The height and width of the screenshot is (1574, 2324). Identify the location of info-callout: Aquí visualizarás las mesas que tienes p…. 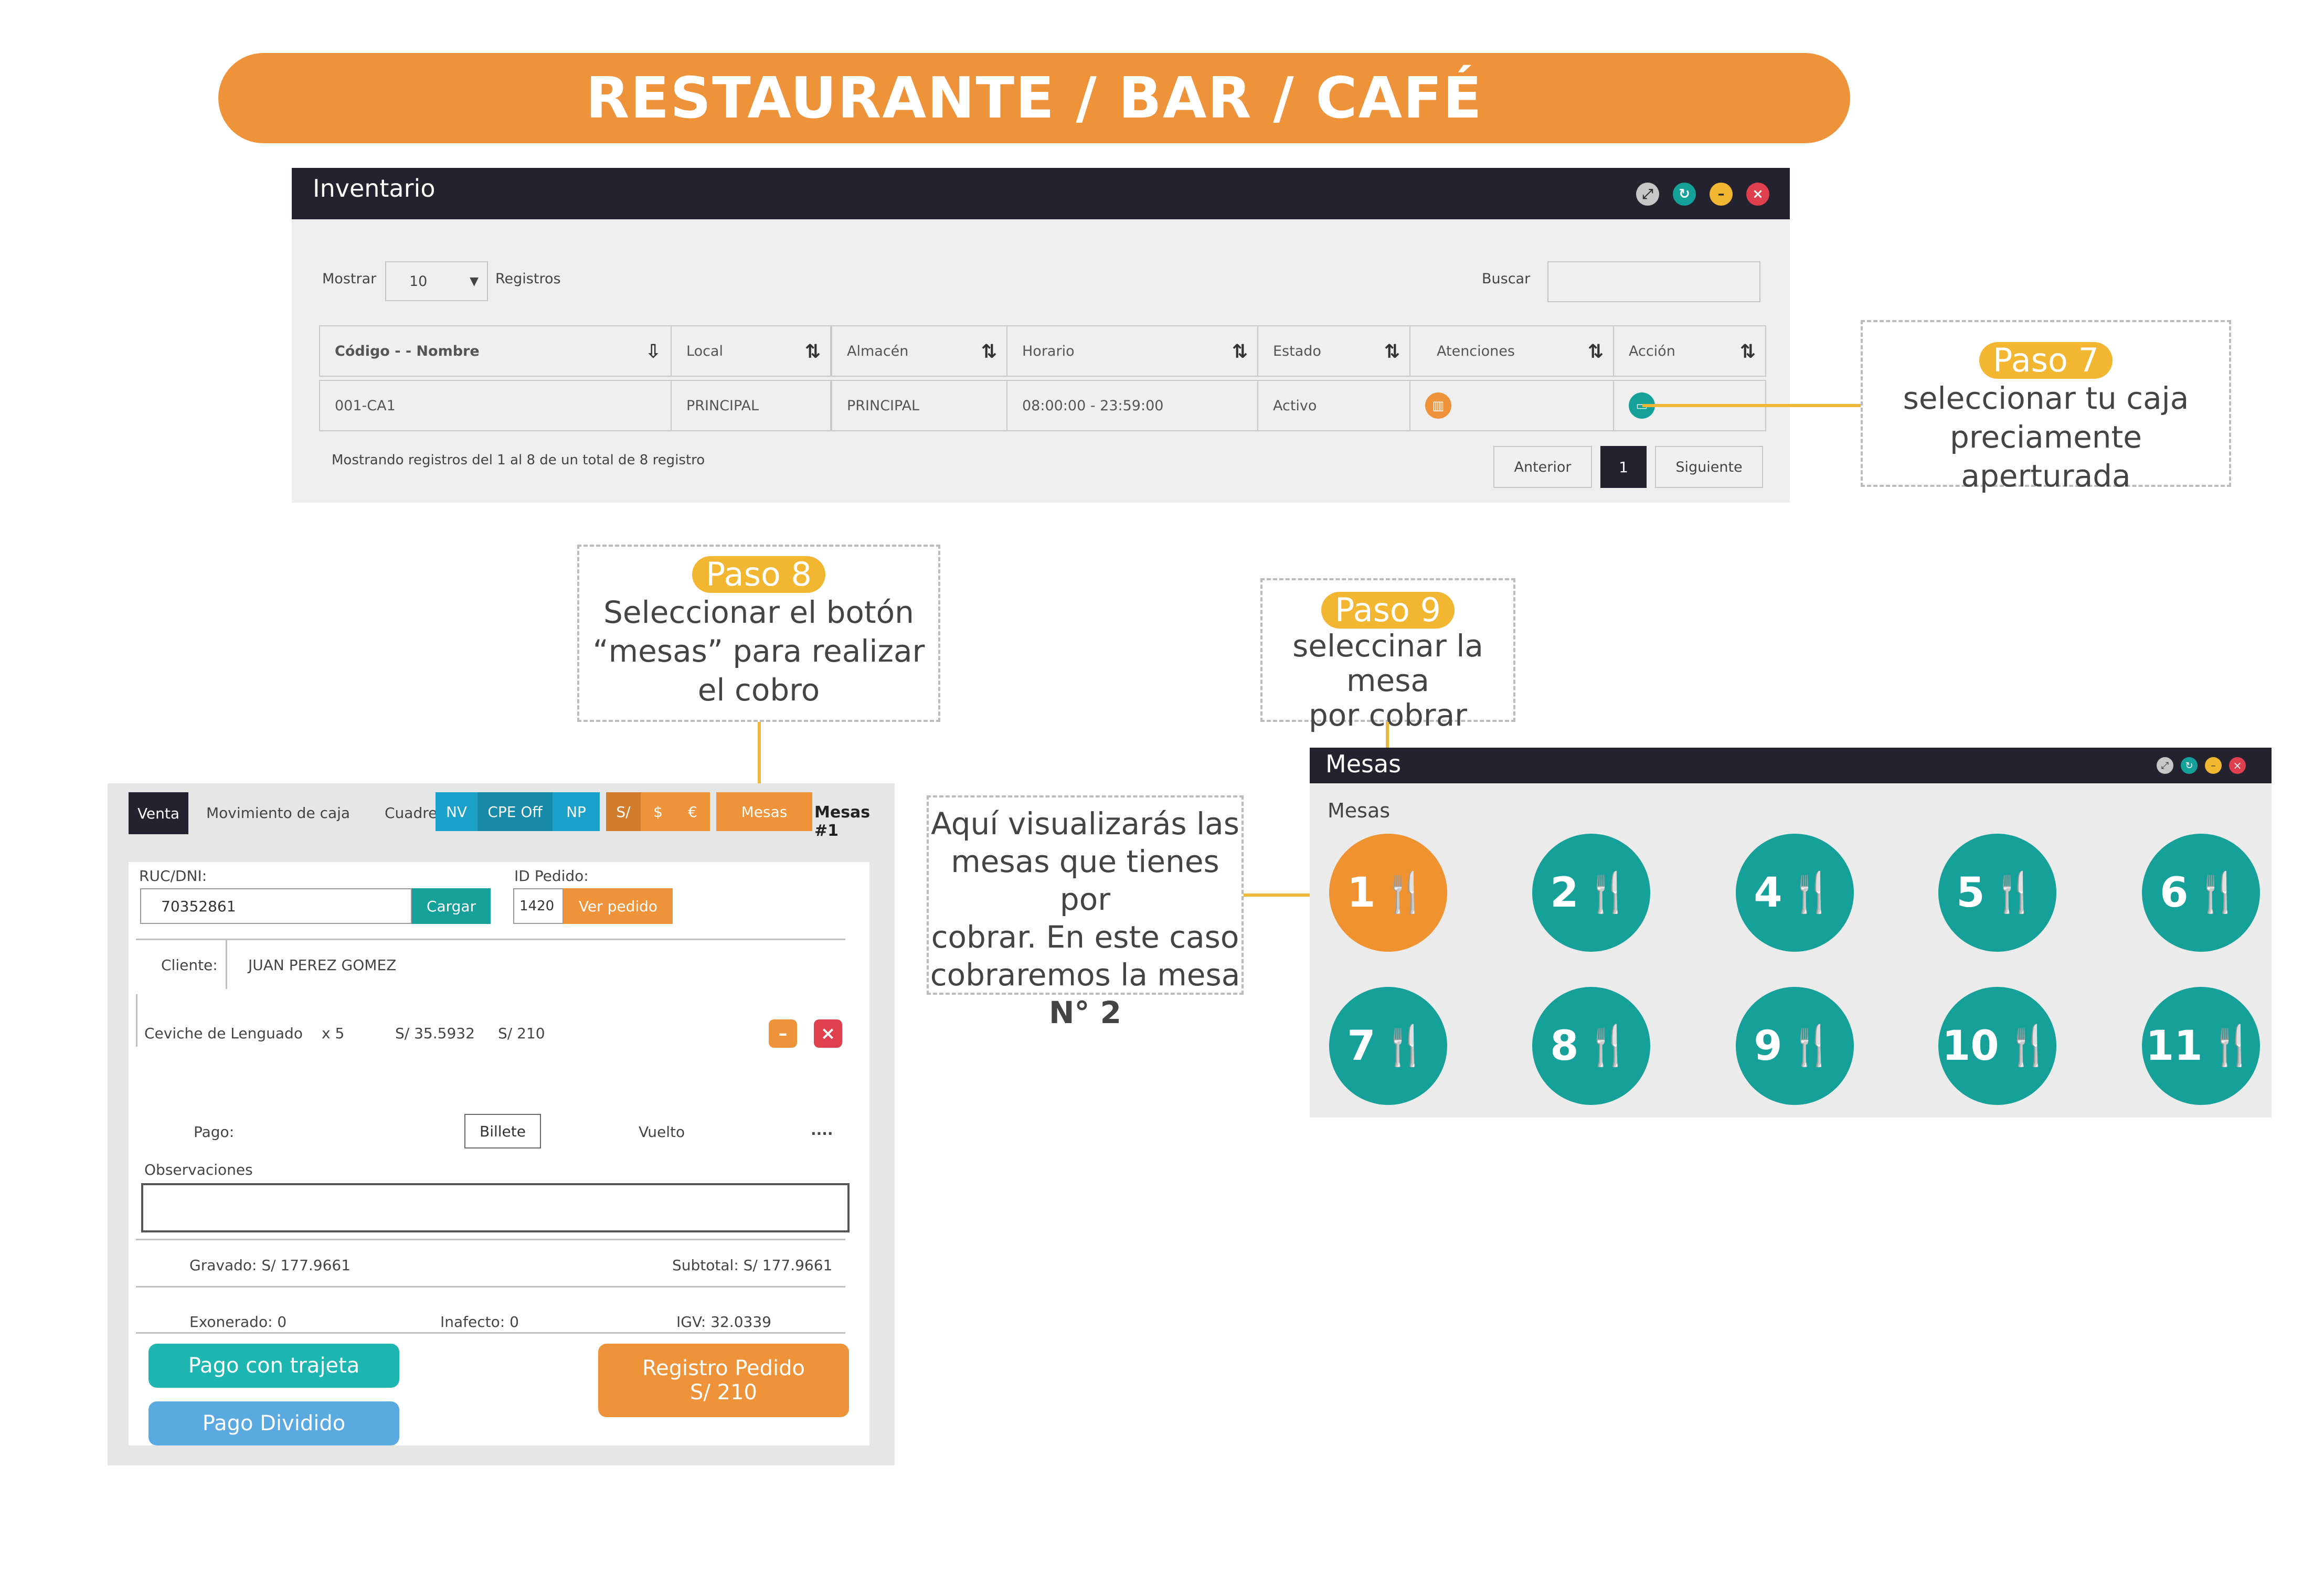
(1085, 912).